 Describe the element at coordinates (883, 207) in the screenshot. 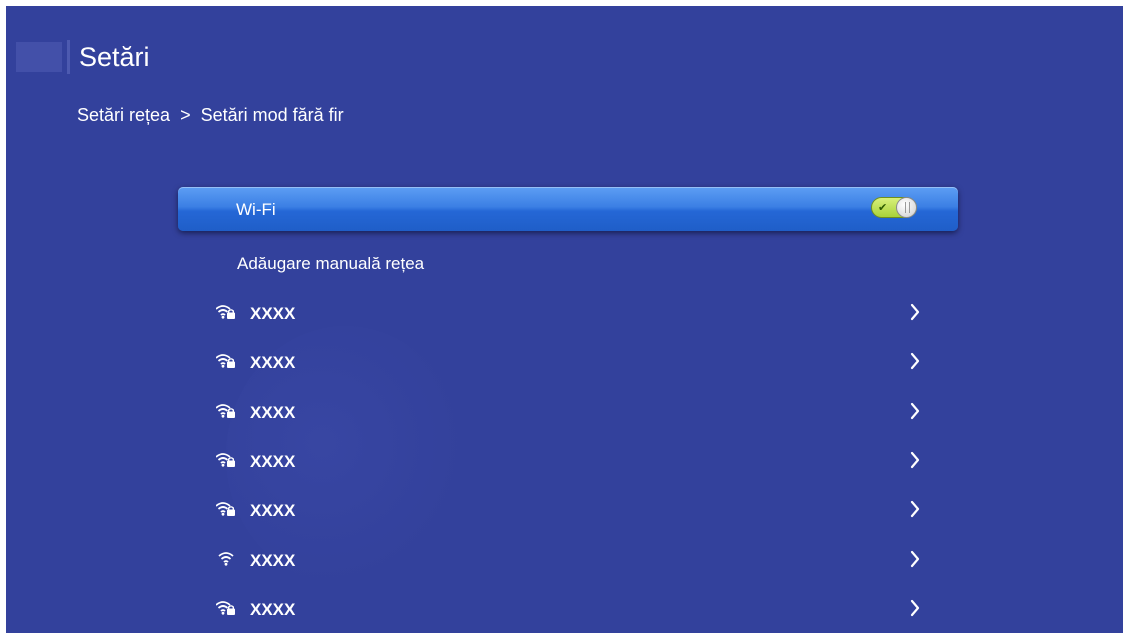

I see `check-icon: ✔` at that location.